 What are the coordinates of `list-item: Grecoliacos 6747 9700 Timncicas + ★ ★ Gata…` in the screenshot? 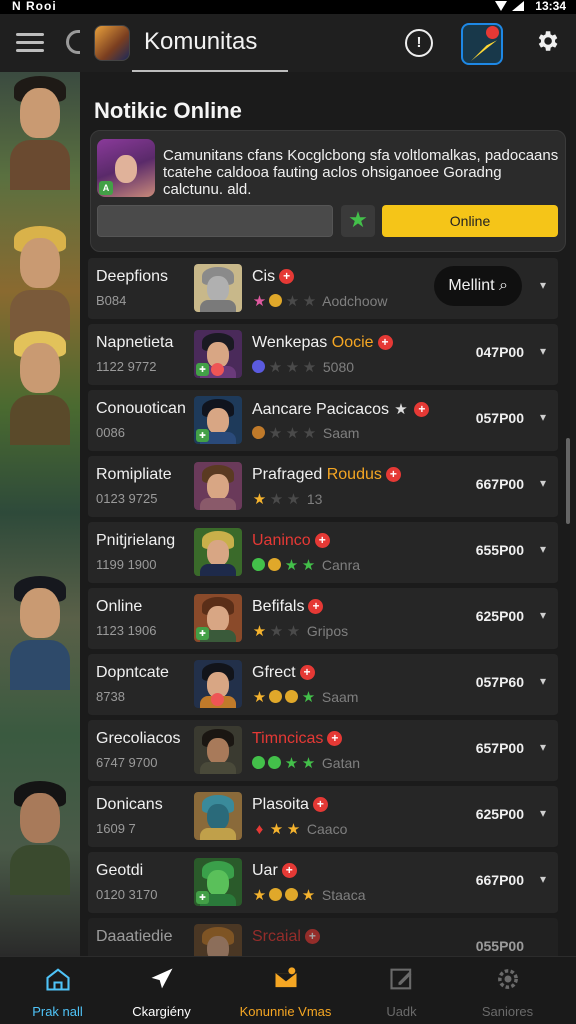 It's located at (323, 751).